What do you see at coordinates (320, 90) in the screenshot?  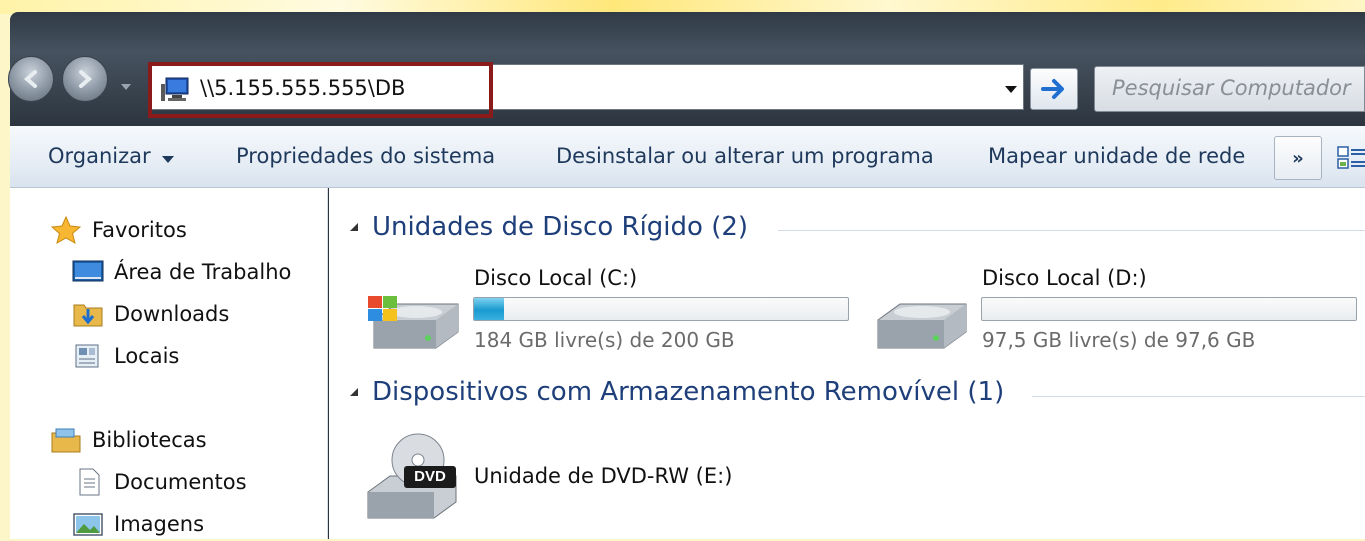 I see `address-highlight-box` at bounding box center [320, 90].